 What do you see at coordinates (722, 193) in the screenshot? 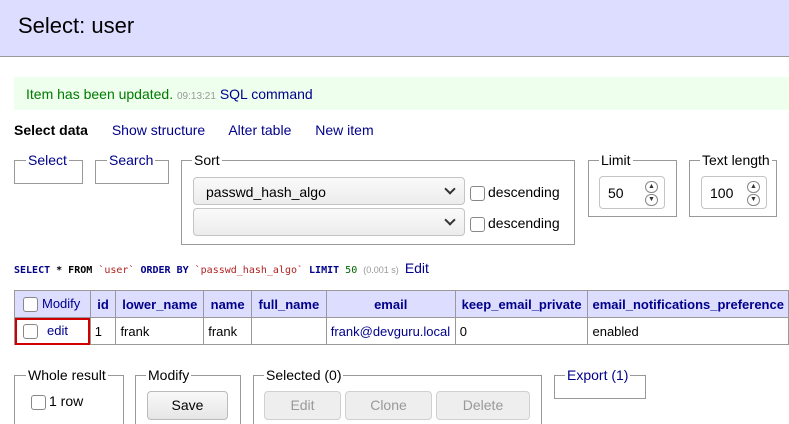
I see `text-length-value: 100` at bounding box center [722, 193].